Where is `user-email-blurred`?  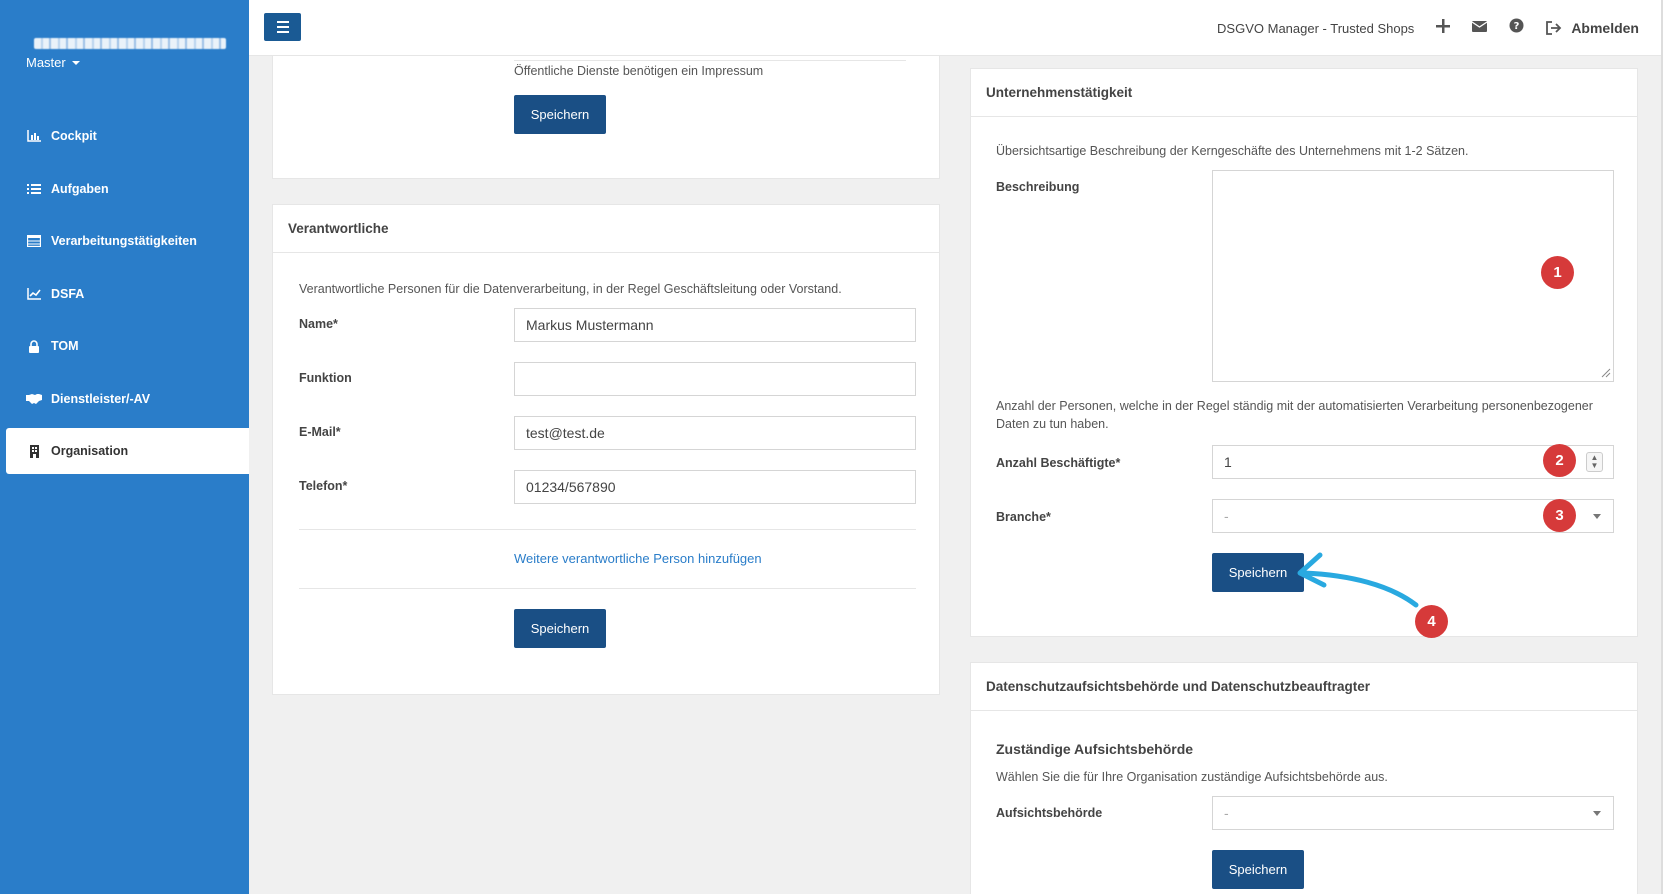 user-email-blurred is located at coordinates (130, 43).